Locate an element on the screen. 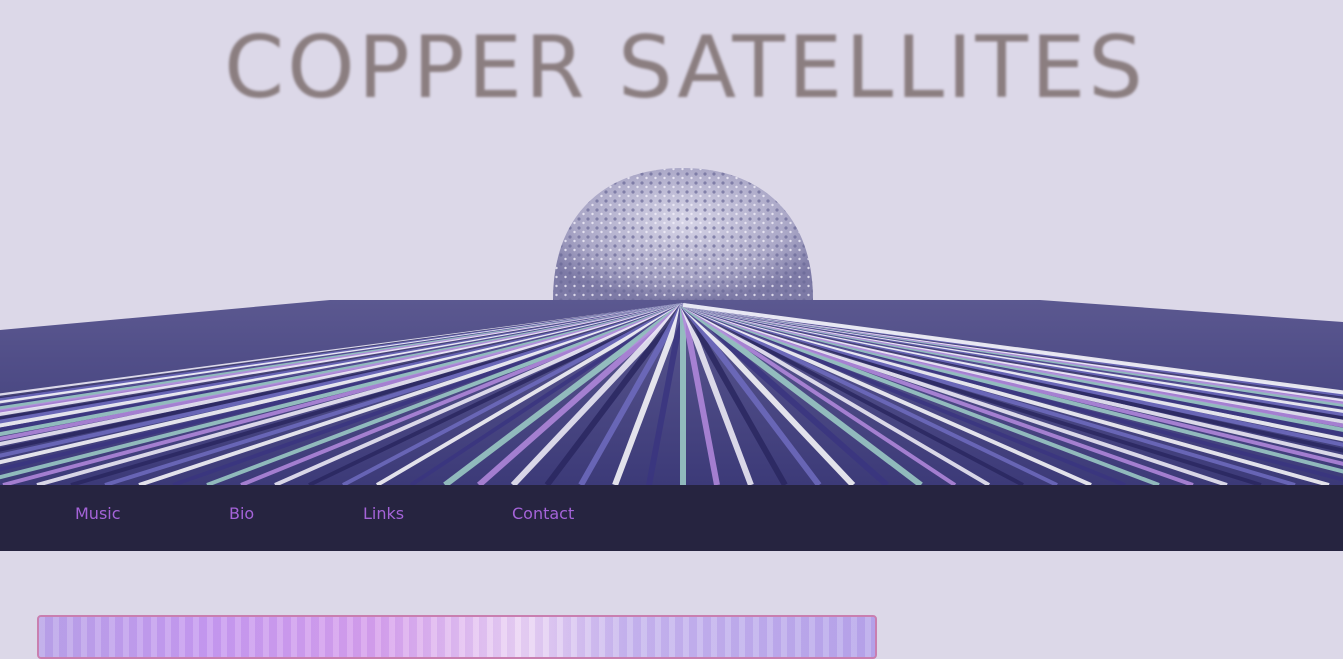 The width and height of the screenshot is (1343, 659). featured-image is located at coordinates (457, 637).